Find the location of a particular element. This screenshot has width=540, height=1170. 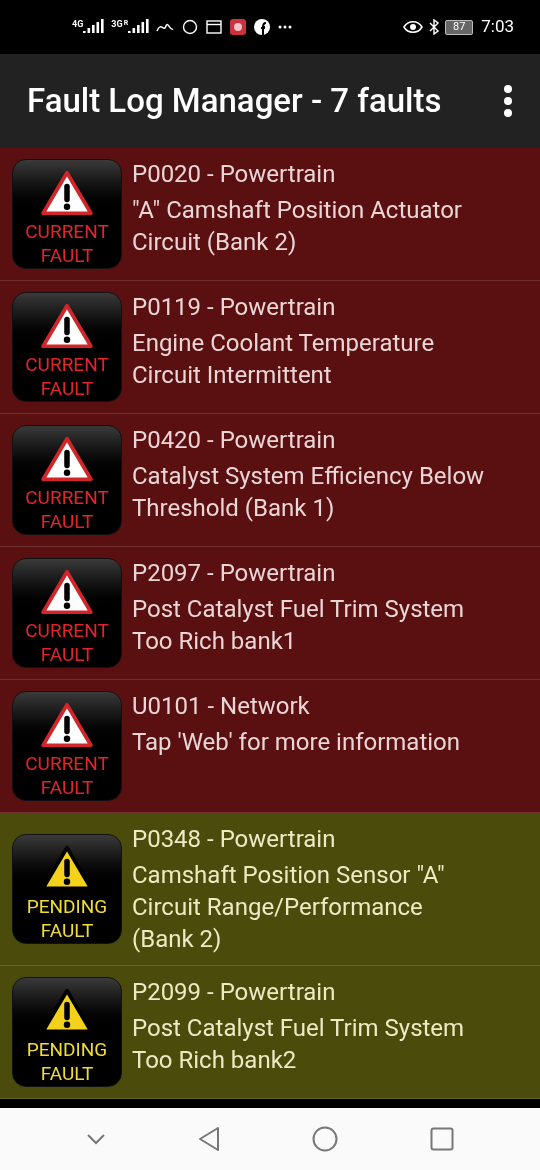

fault-code: P0020 - Powertrain is located at coordinates (234, 174).